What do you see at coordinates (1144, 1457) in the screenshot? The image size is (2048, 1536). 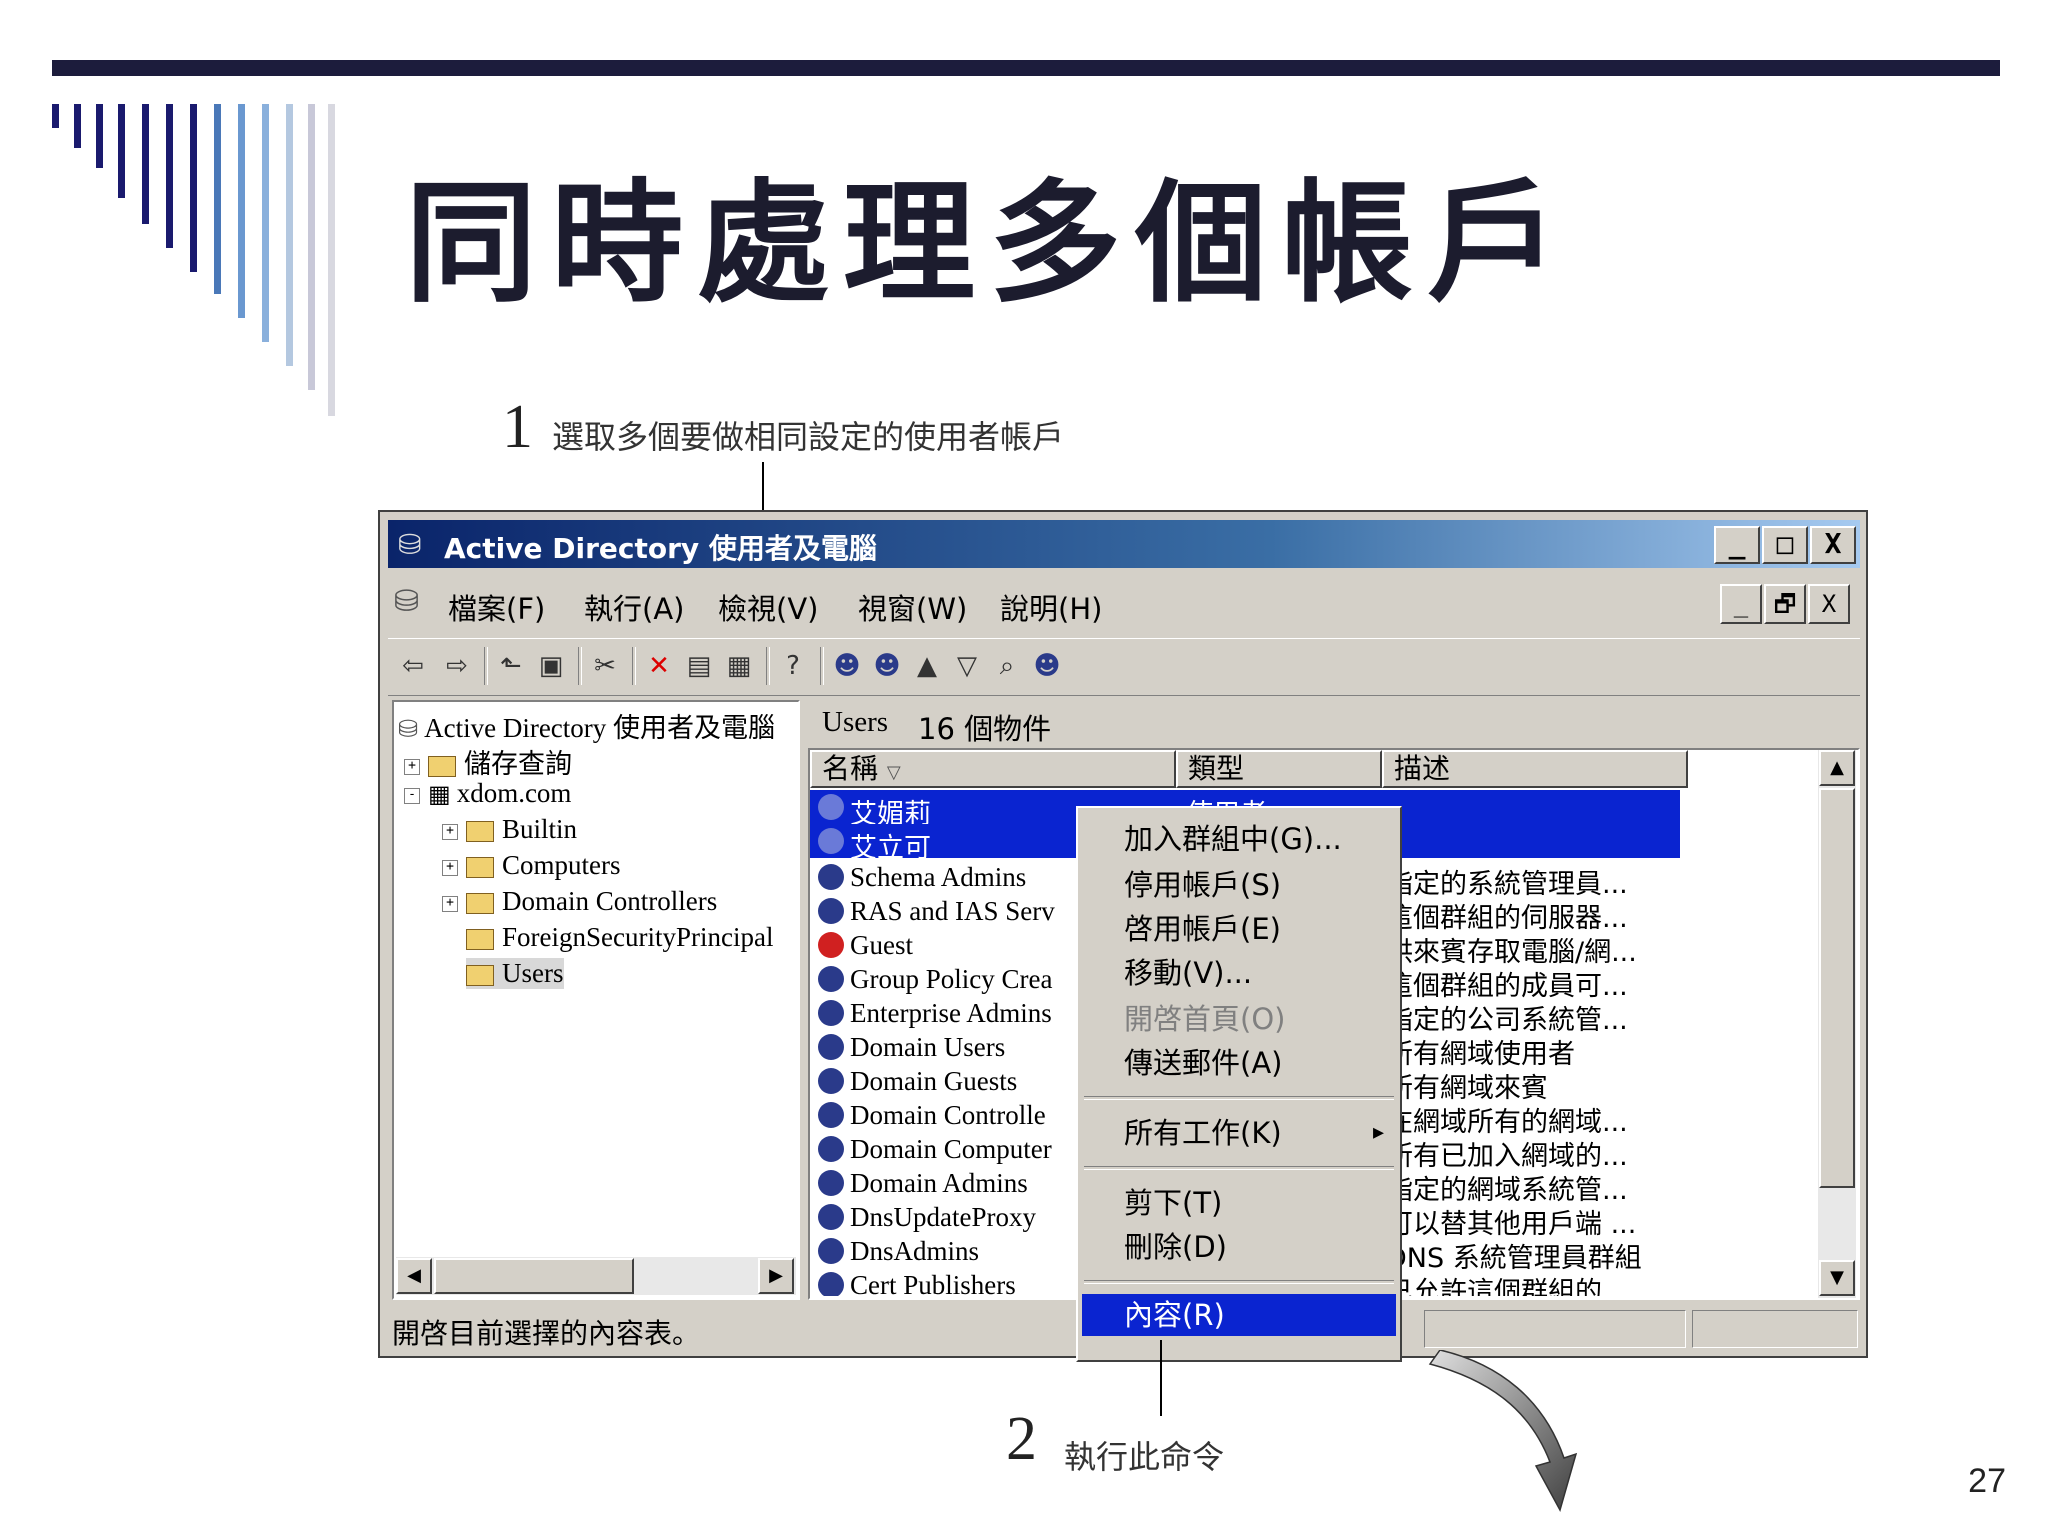 I see `step2-text: 執行此命令` at bounding box center [1144, 1457].